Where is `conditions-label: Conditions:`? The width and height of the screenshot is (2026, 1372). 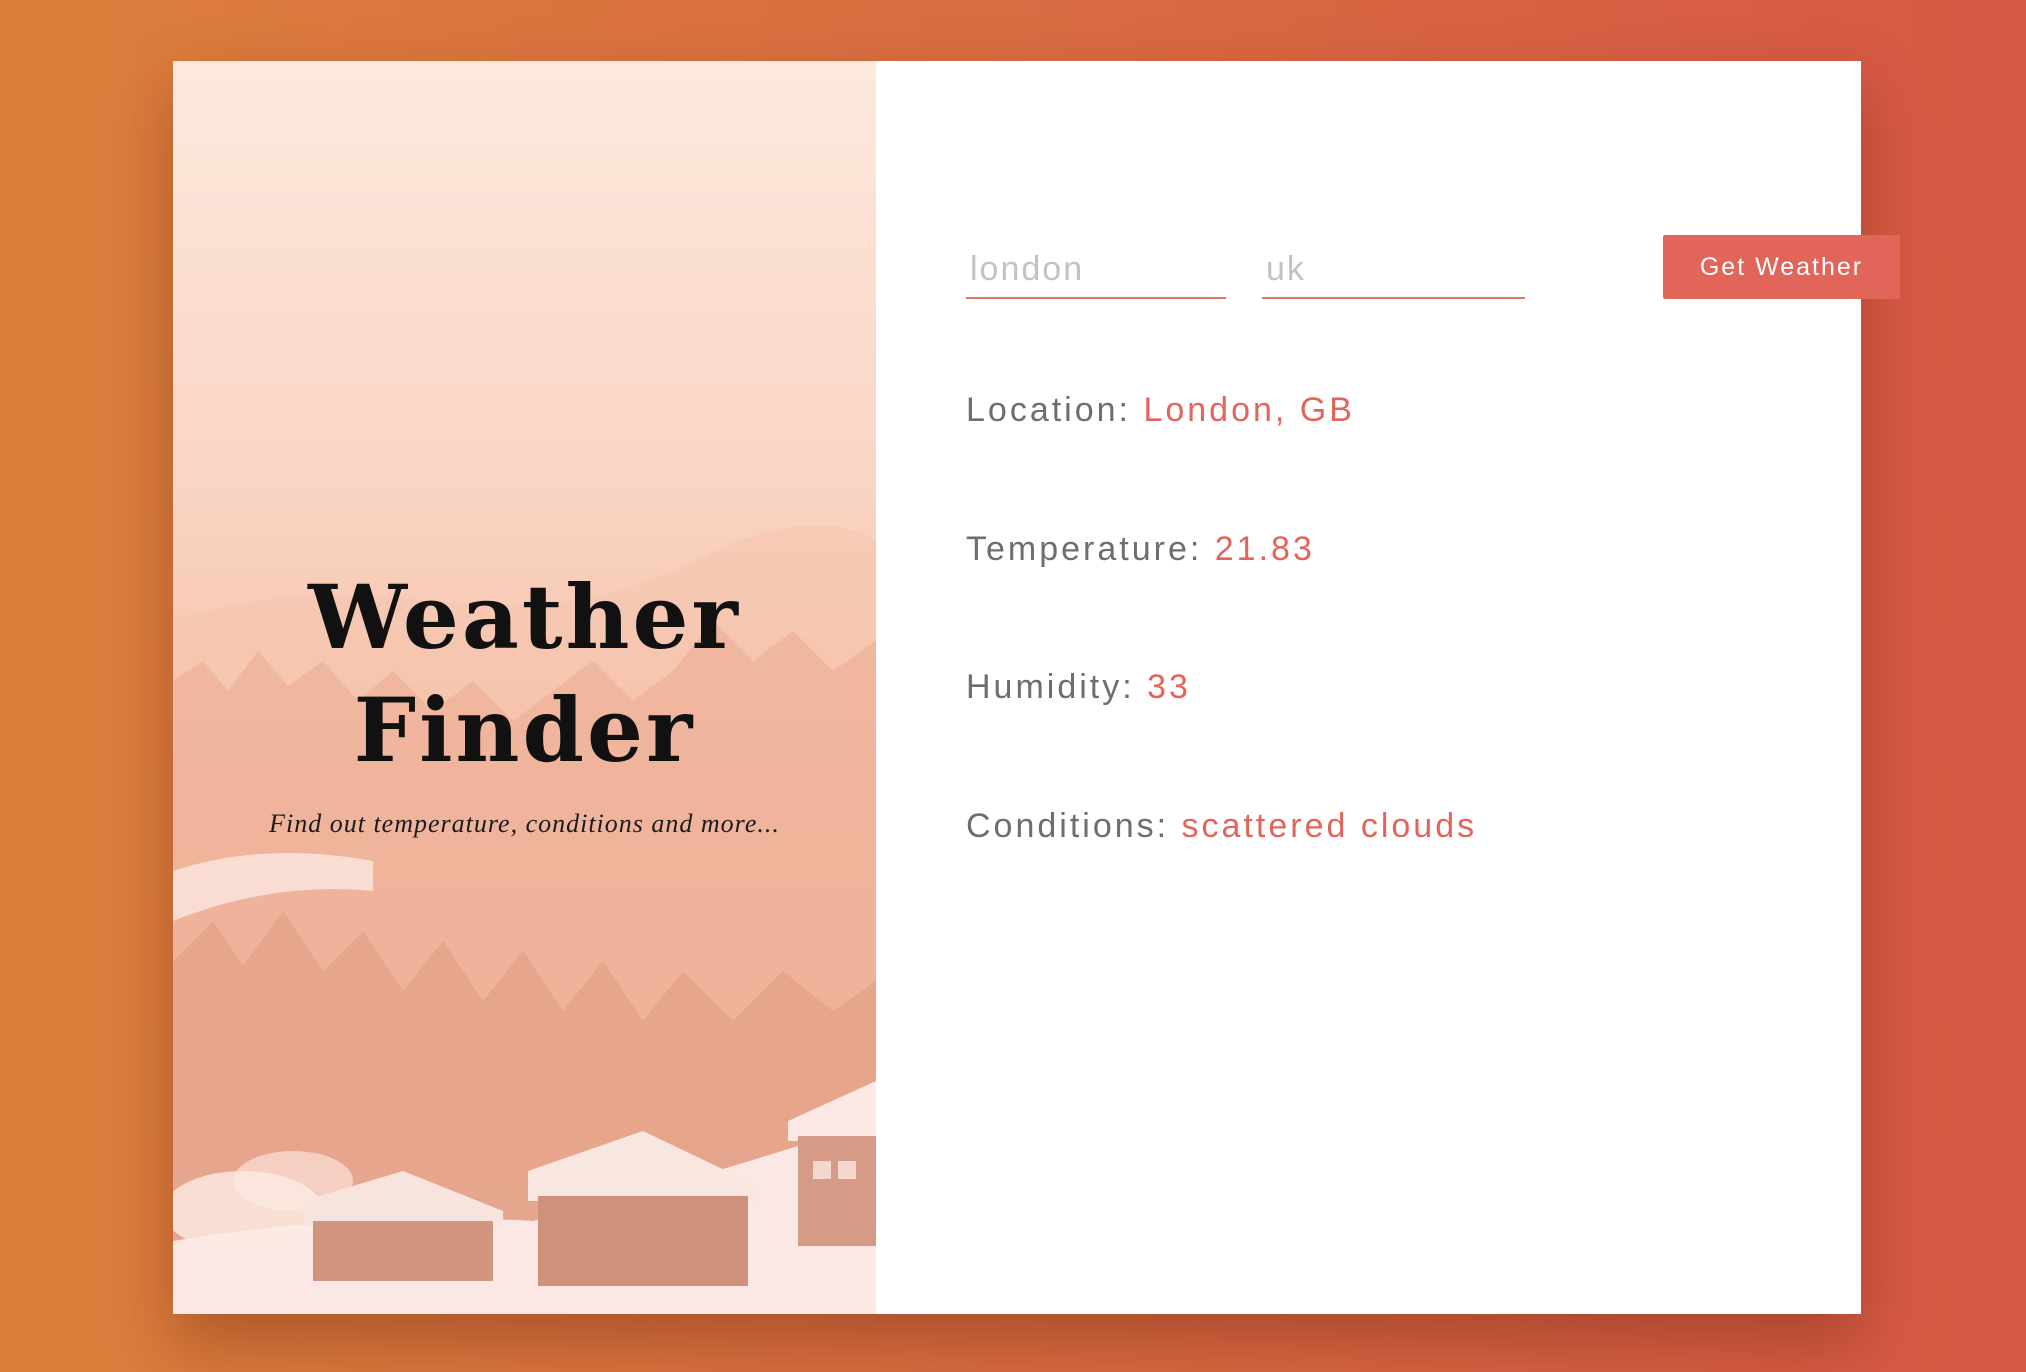
conditions-label: Conditions: is located at coordinates (1074, 826).